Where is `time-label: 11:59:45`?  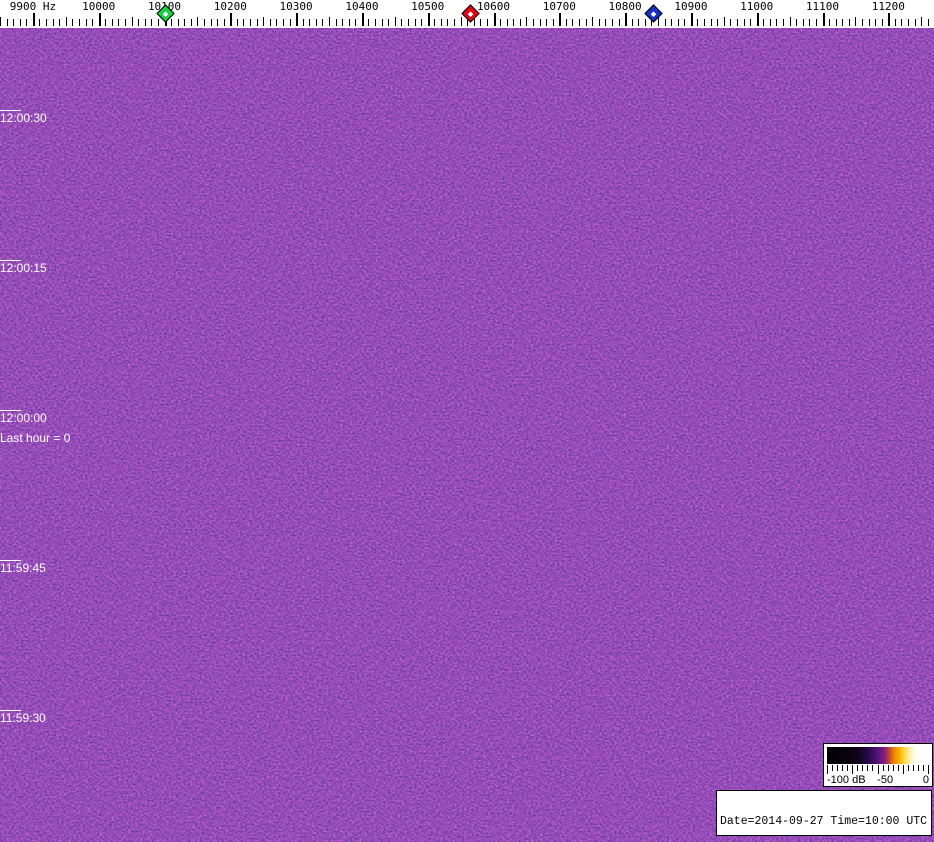 time-label: 11:59:45 is located at coordinates (23, 568).